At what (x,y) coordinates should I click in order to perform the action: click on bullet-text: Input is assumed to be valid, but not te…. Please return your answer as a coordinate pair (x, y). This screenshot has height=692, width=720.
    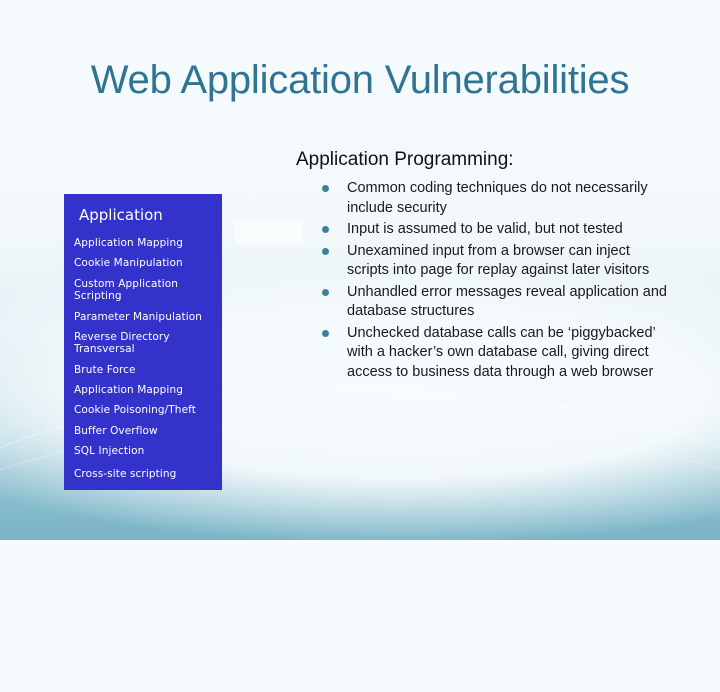
    Looking at the image, I should click on (485, 229).